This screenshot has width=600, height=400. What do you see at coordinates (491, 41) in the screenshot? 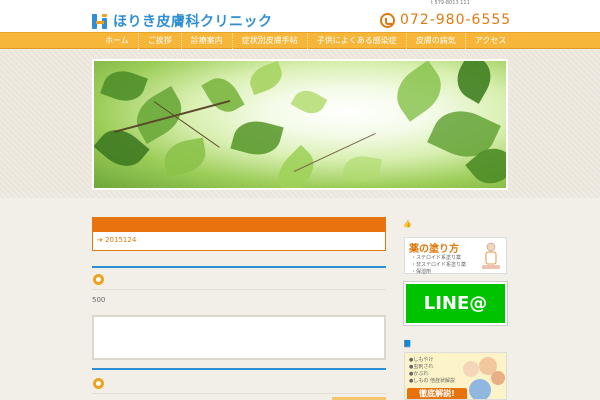
I see `nav-item-access: アクセス` at bounding box center [491, 41].